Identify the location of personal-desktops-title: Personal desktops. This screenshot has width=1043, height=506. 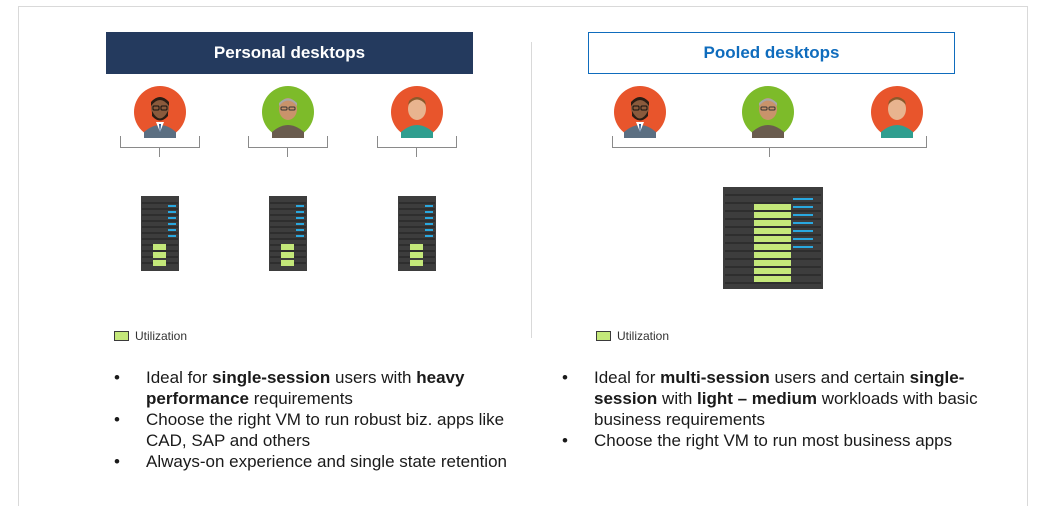
(289, 52).